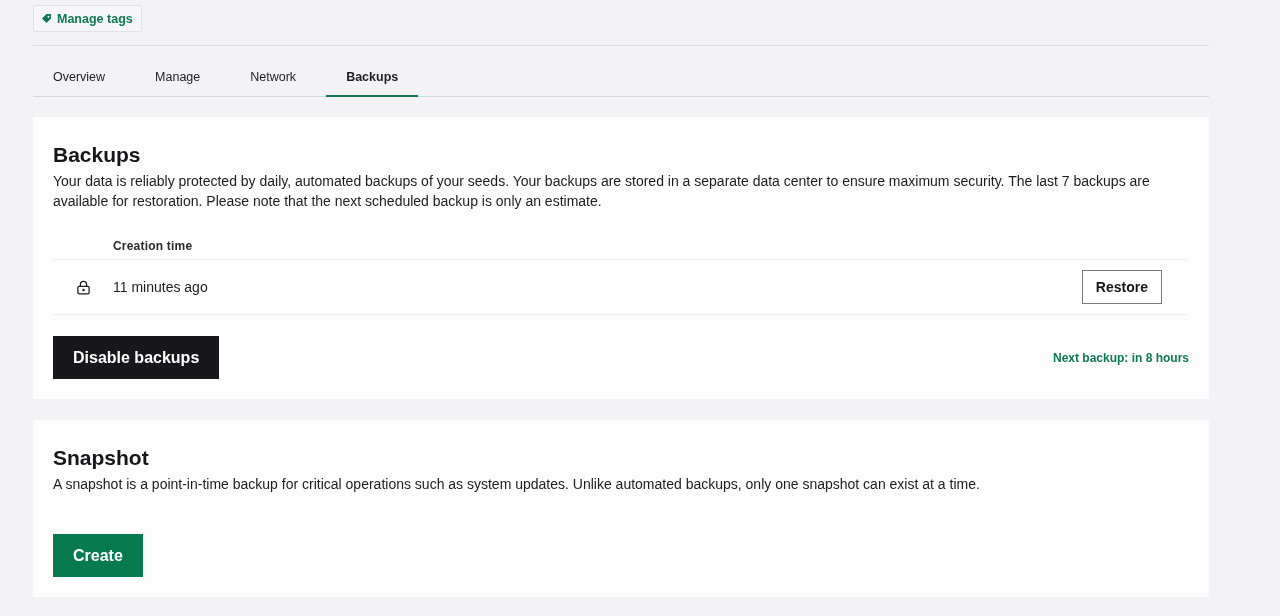  What do you see at coordinates (153, 245) in the screenshot?
I see `column-header: Creation time` at bounding box center [153, 245].